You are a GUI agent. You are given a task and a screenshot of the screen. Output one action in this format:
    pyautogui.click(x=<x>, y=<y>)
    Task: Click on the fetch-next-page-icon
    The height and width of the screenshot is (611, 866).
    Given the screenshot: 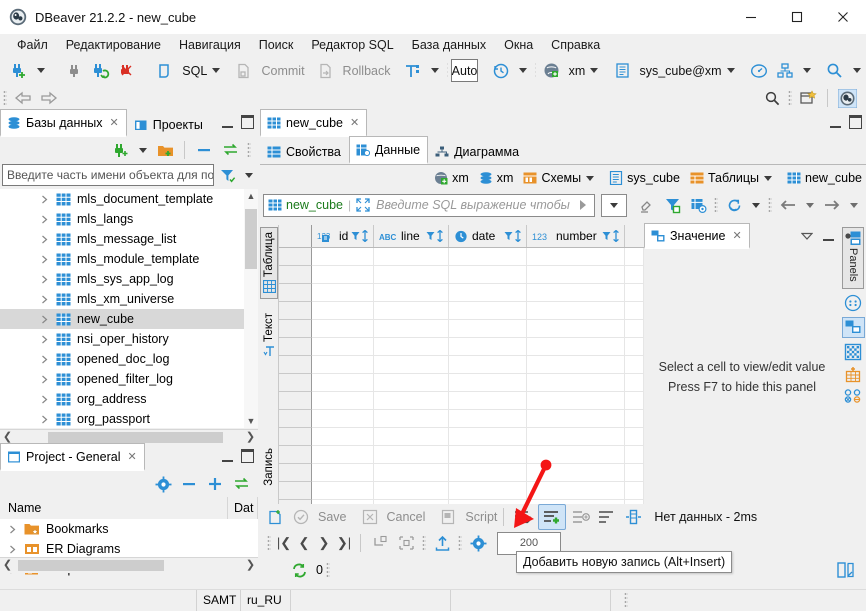 What is the action you would take?
    pyautogui.click(x=380, y=543)
    